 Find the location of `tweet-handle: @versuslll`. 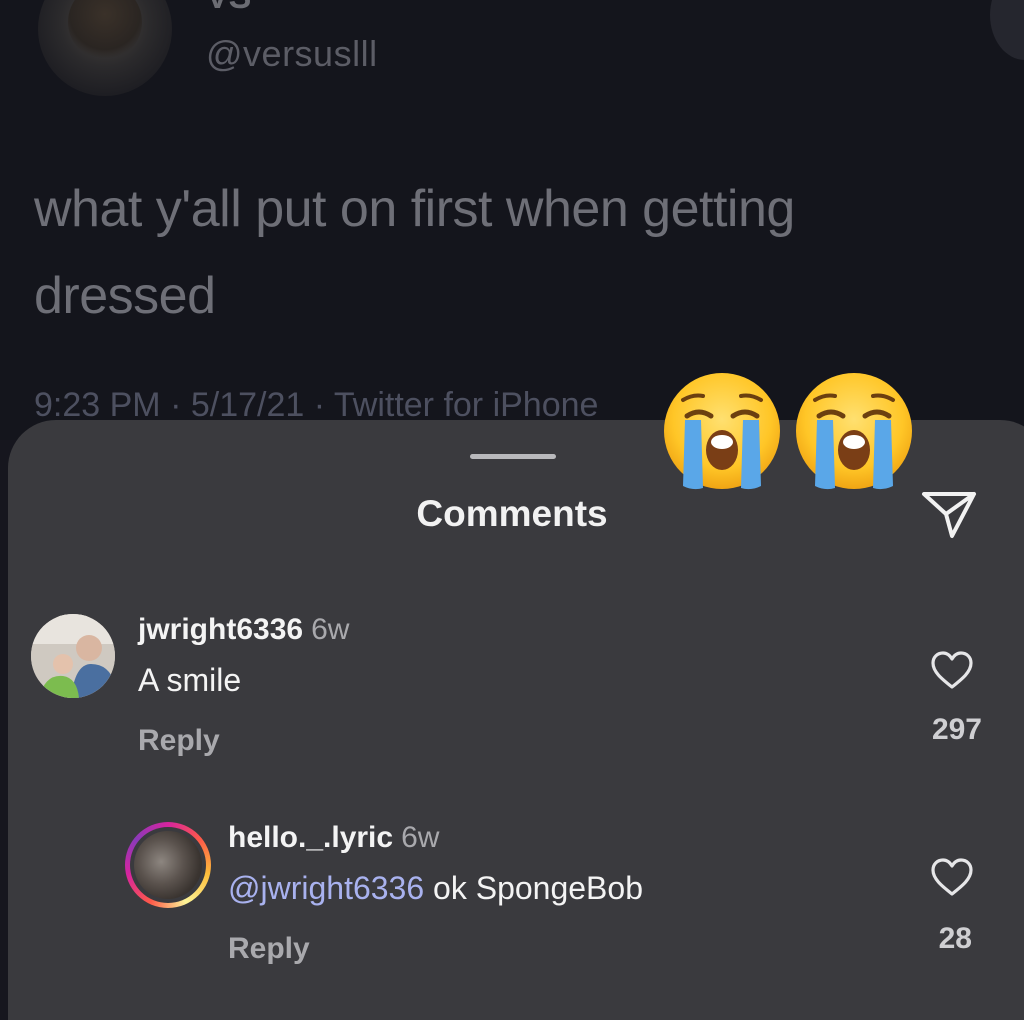

tweet-handle: @versuslll is located at coordinates (292, 53).